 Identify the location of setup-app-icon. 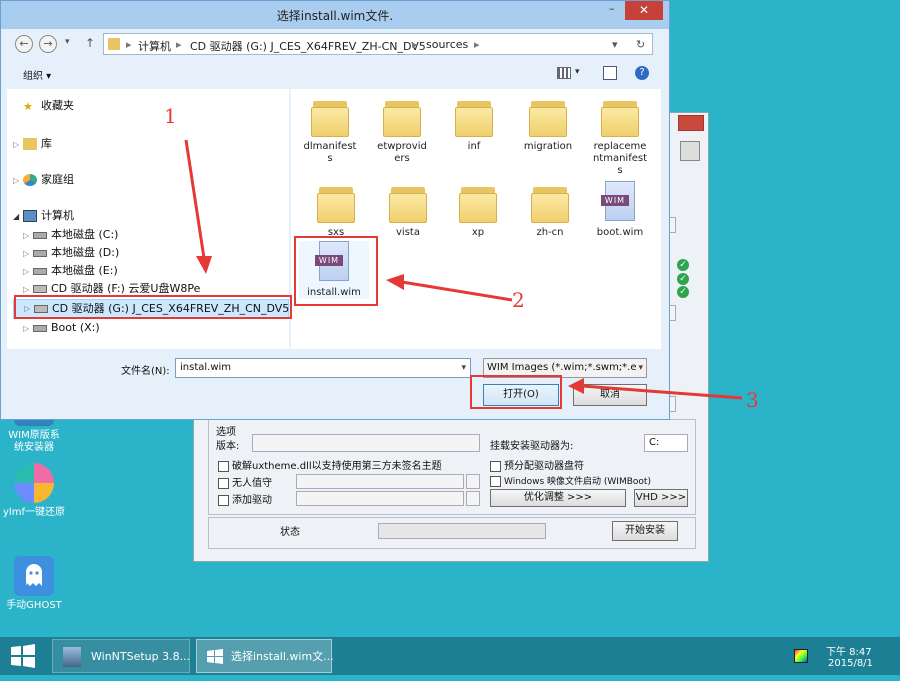
(72, 657).